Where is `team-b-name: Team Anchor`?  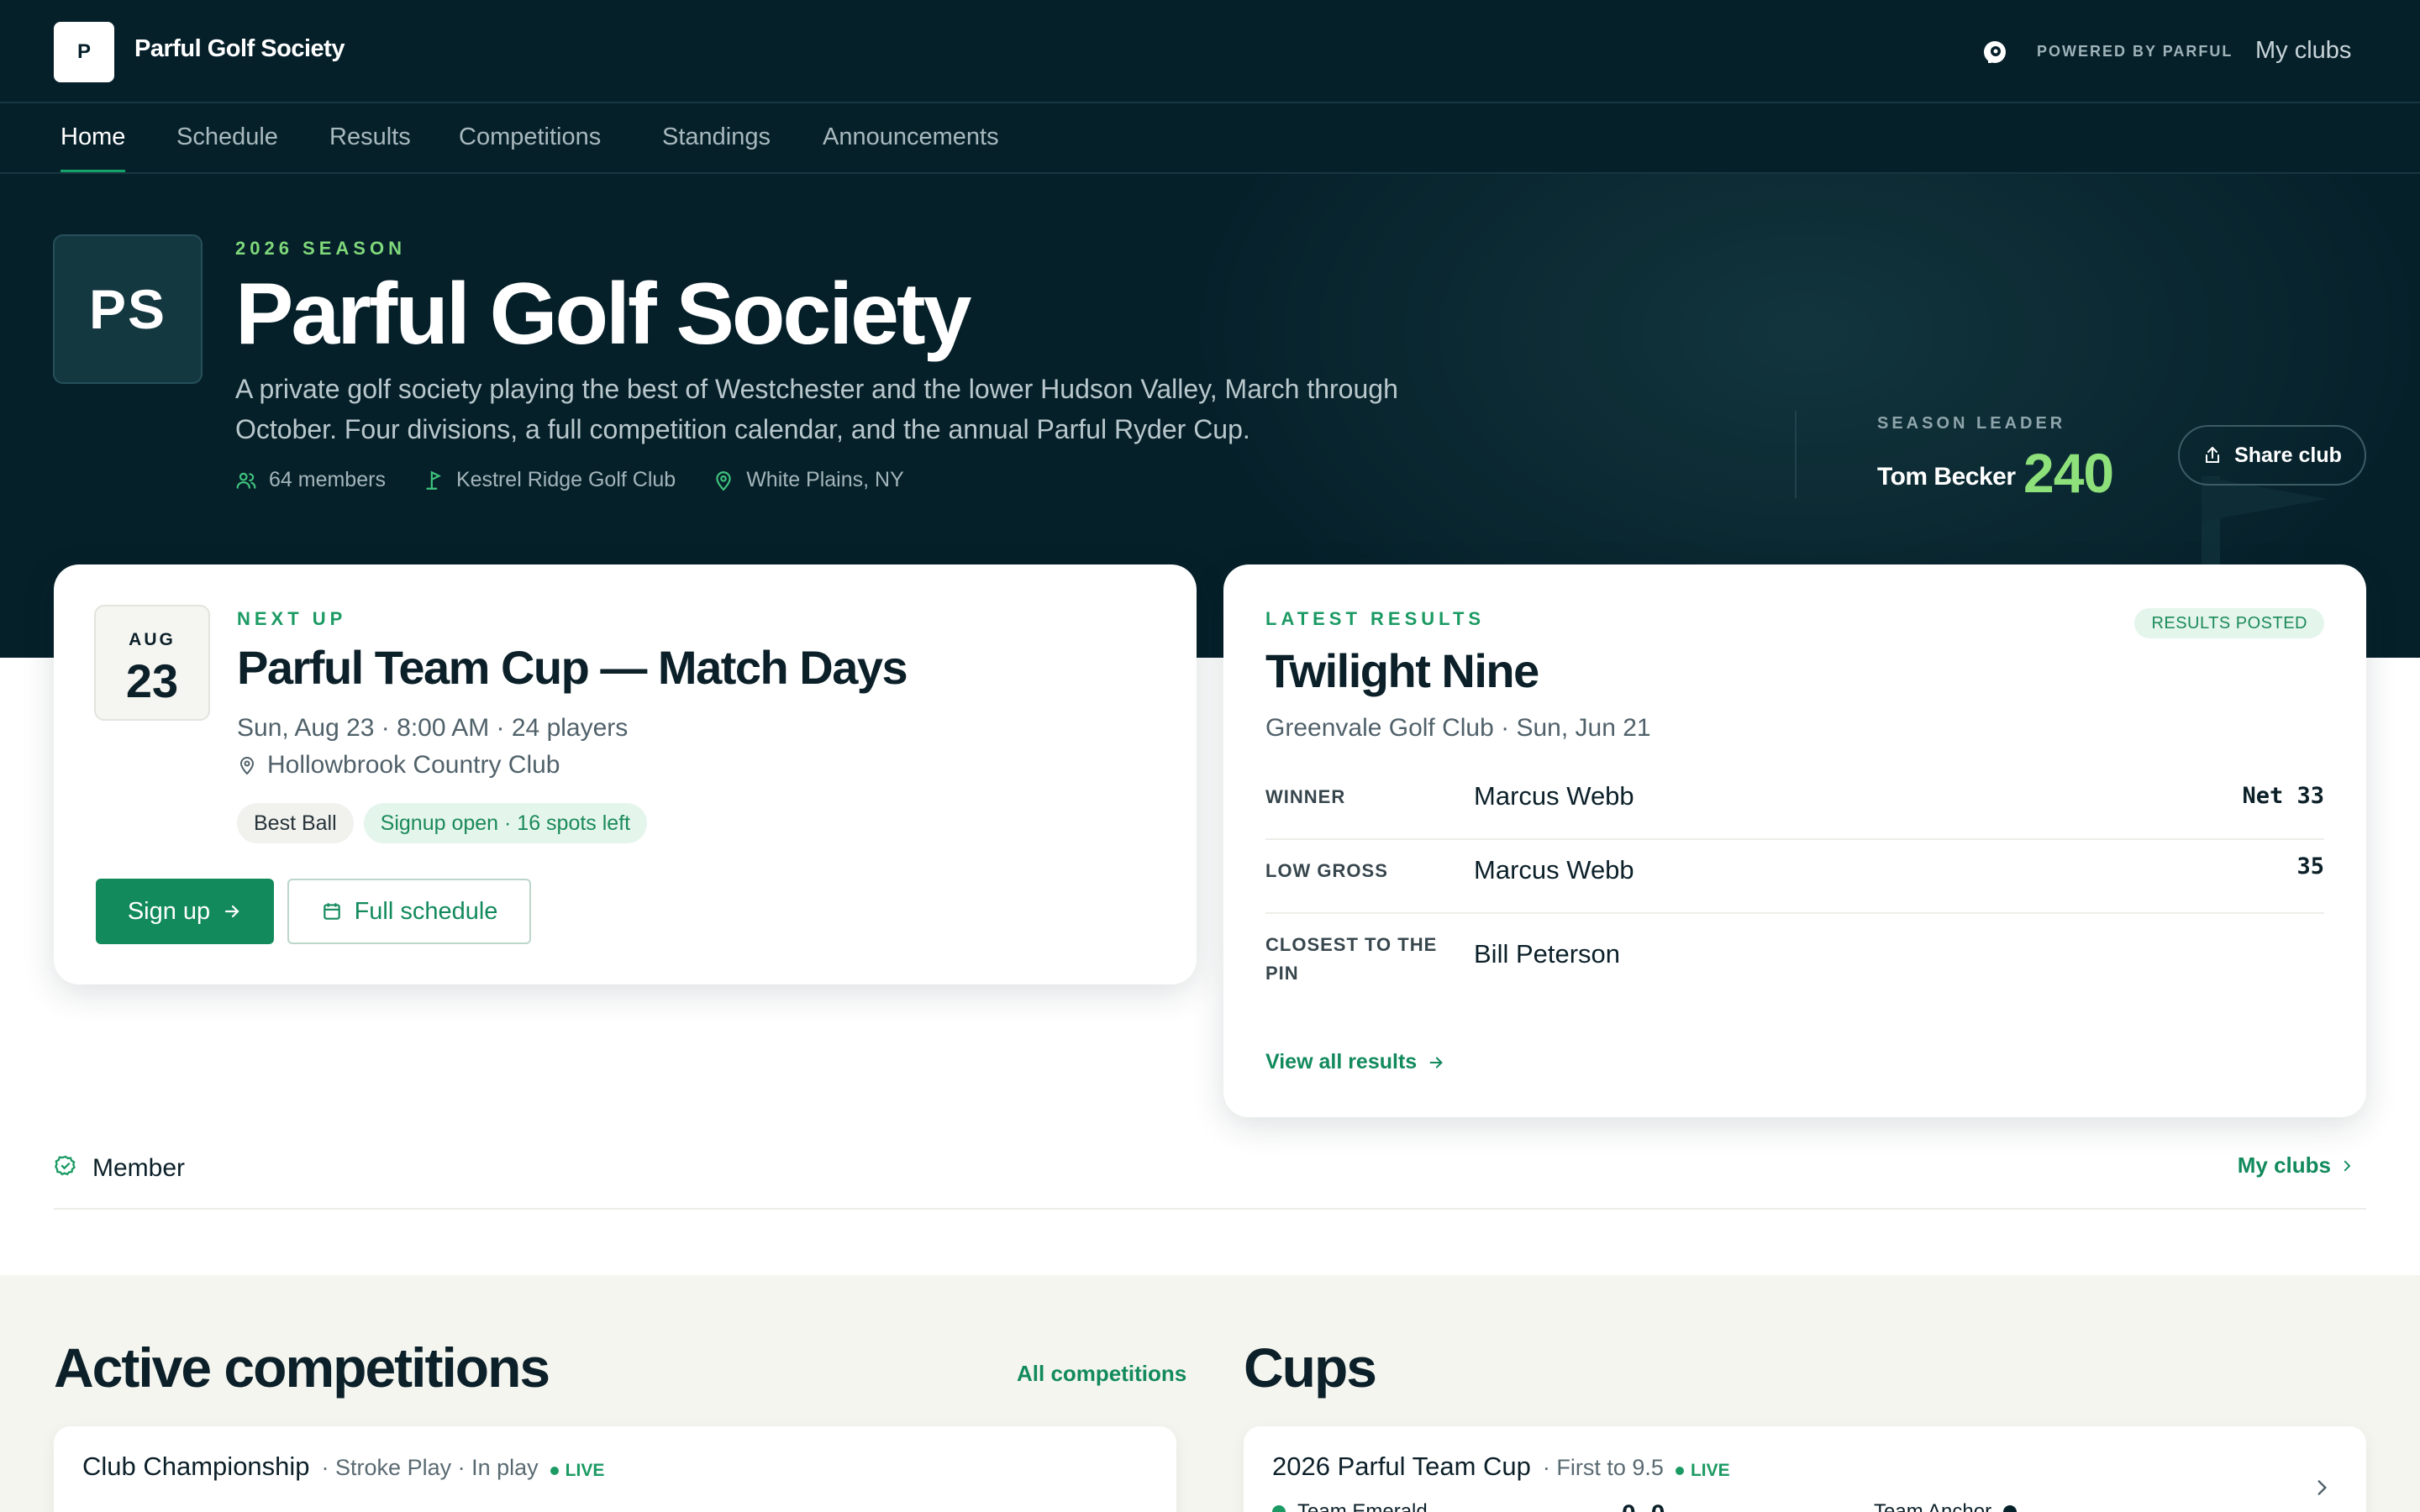
team-b-name: Team Anchor is located at coordinates (1933, 1506).